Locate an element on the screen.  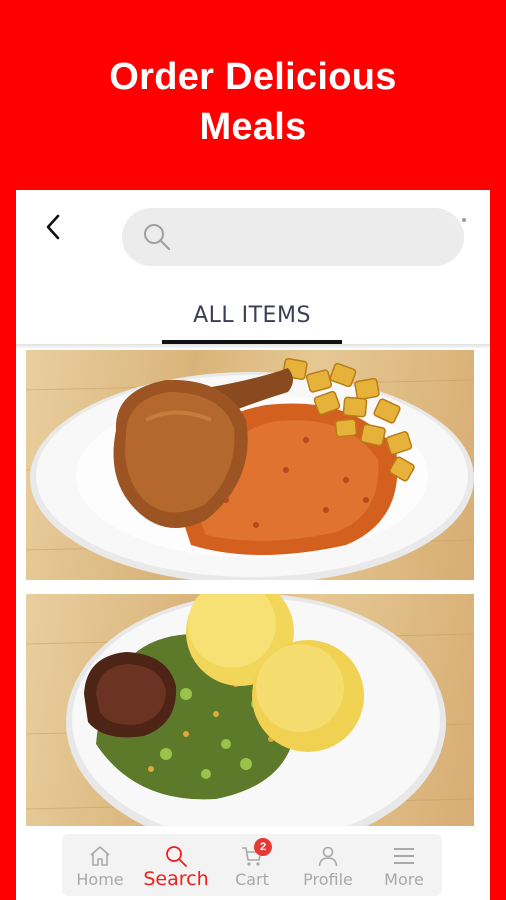
back-button is located at coordinates (53, 227).